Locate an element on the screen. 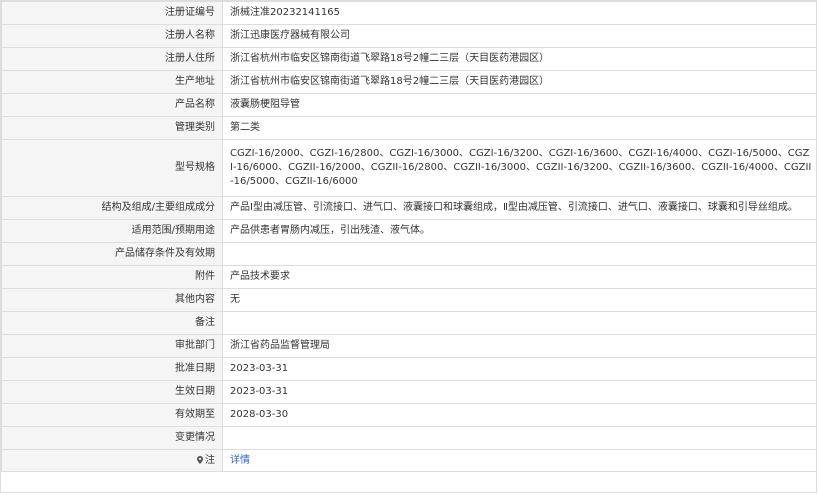  table-row: 生效日期 2023-03-31 is located at coordinates (409, 392).